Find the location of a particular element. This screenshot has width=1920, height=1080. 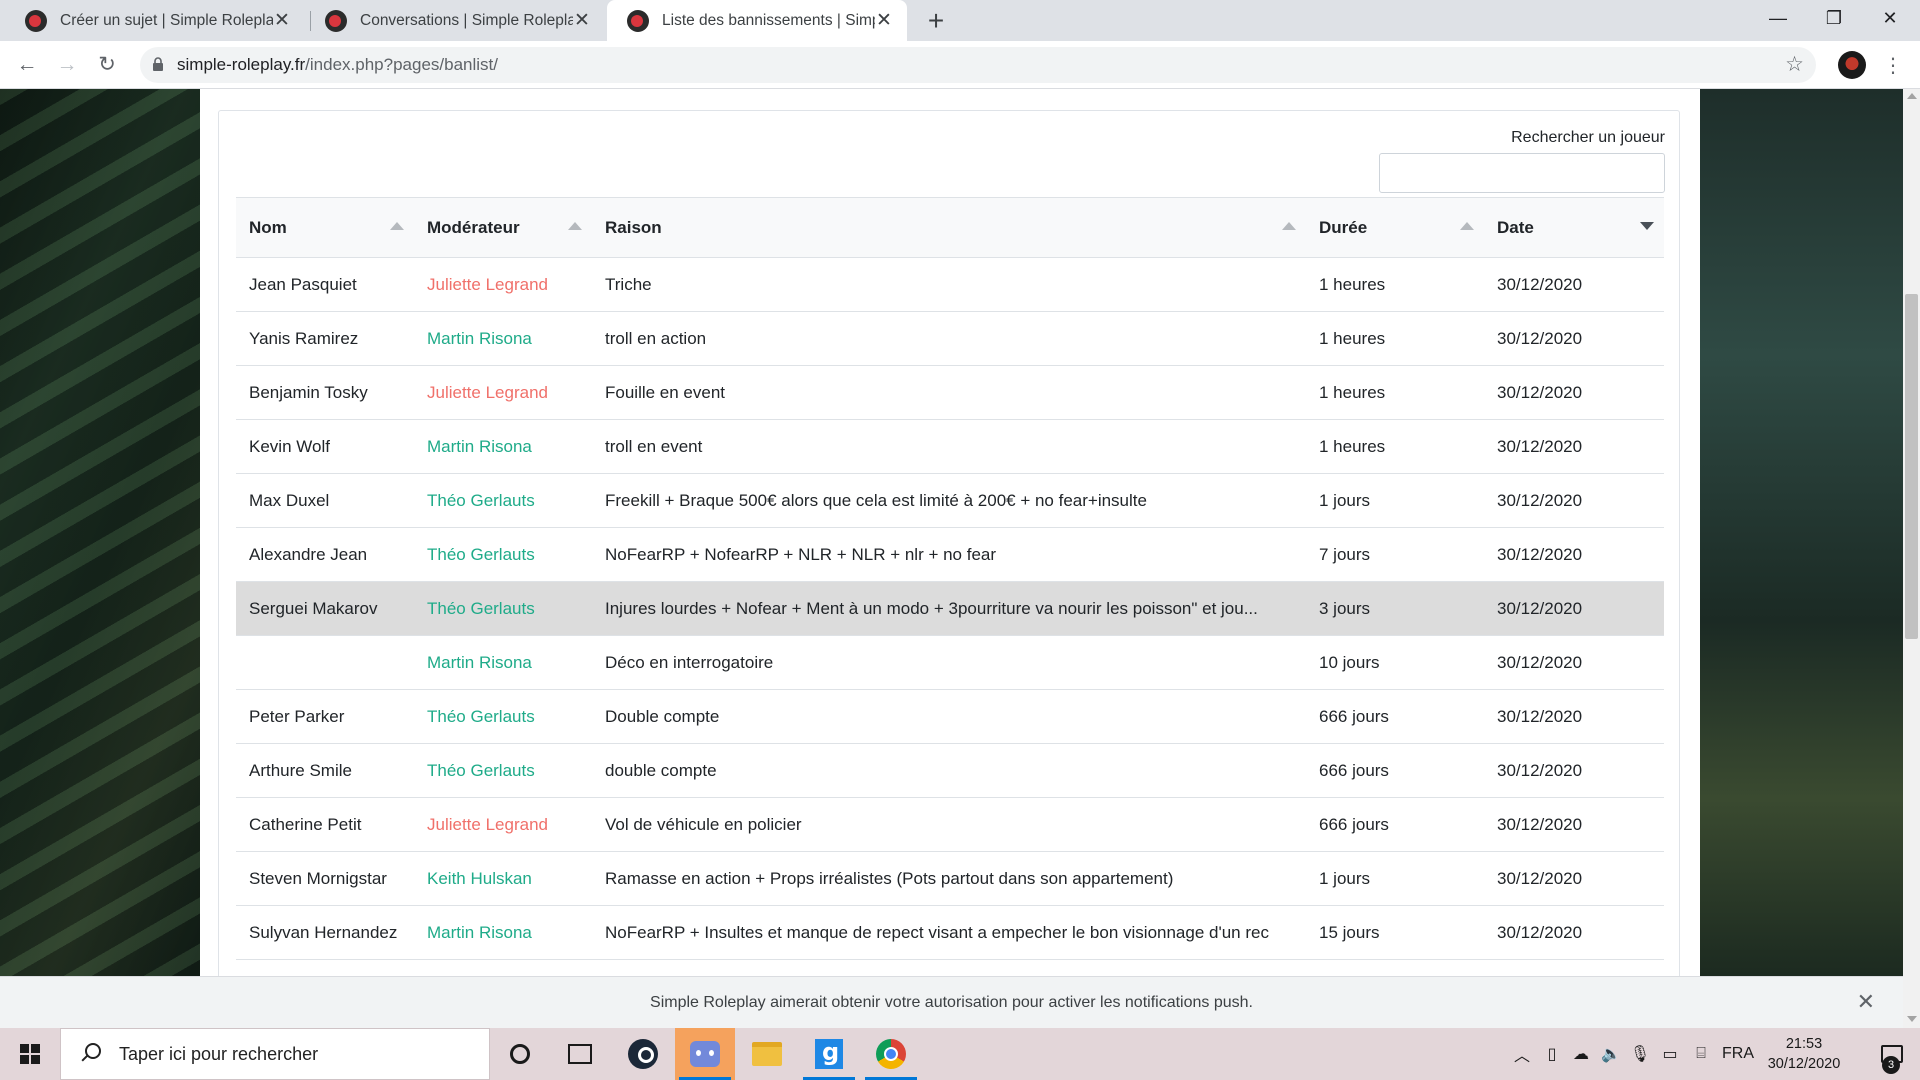

sort-arrow-icon is located at coordinates (1289, 226).